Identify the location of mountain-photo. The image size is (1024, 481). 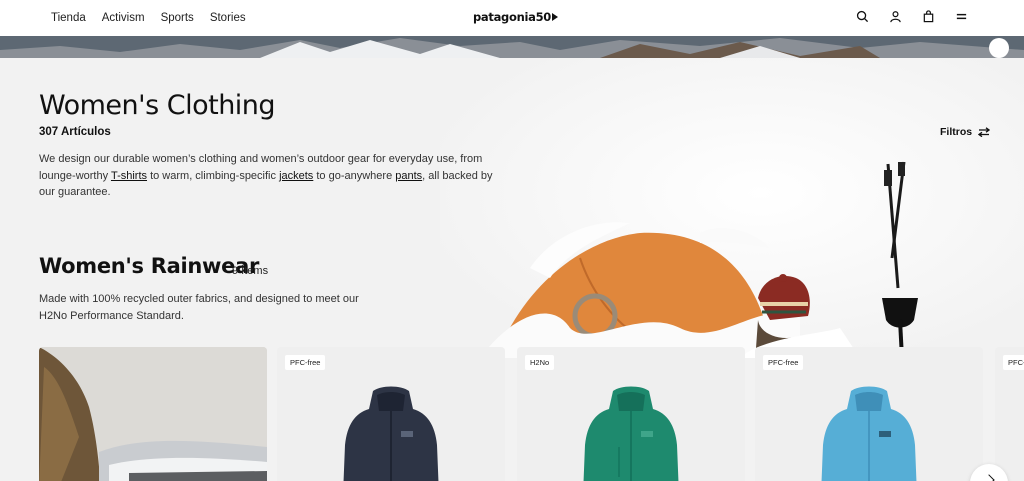
(153, 414).